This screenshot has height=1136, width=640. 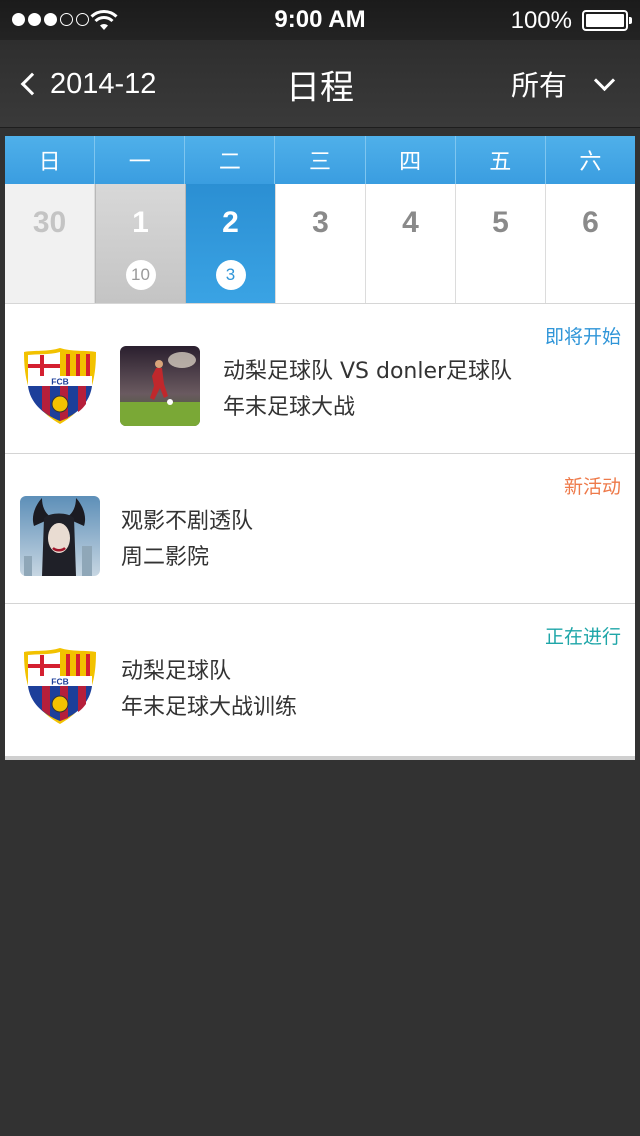 What do you see at coordinates (320, 222) in the screenshot?
I see `day-number: 3` at bounding box center [320, 222].